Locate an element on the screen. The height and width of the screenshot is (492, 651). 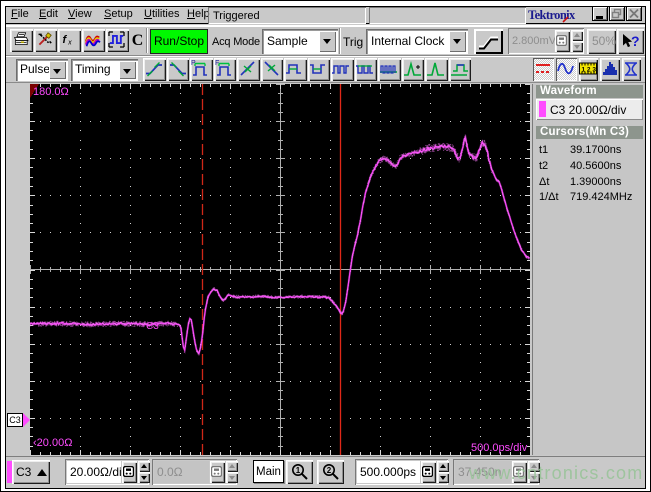
svg-text: 500.0ps/div is located at coordinates (499, 448).